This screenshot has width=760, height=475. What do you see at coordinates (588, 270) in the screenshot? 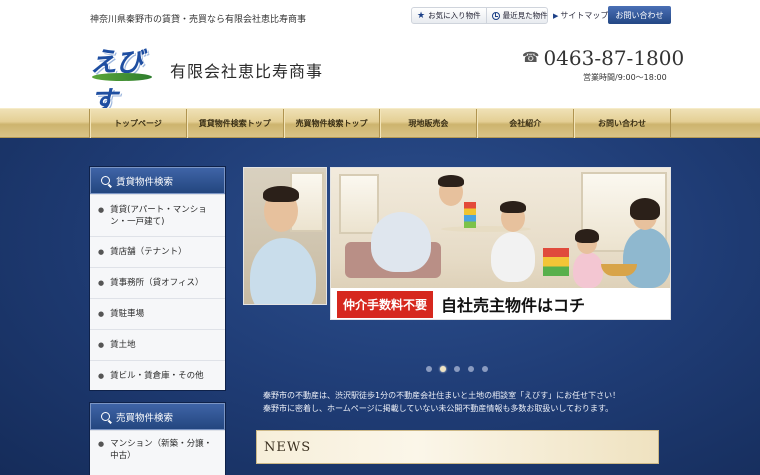
I see `photo-girl` at bounding box center [588, 270].